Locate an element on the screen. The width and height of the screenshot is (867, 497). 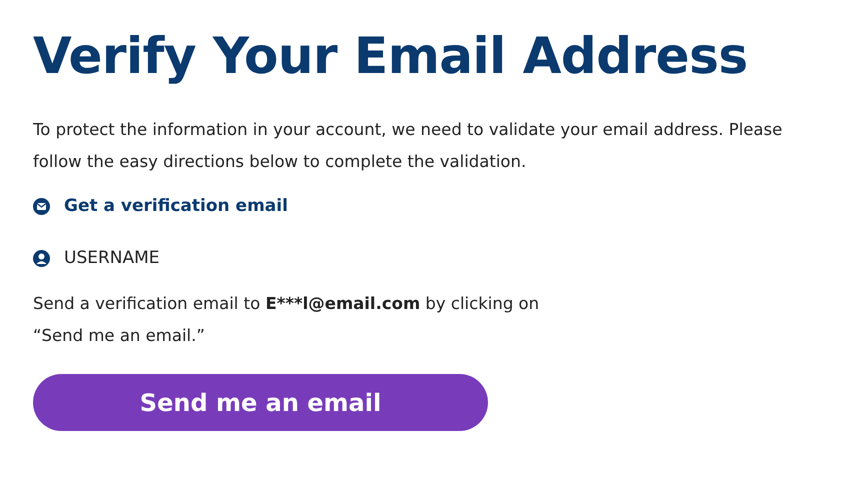
instruction-text: Send a verification email to E***l@email.com by clicking on “Send me an email.” is located at coordinates (286, 320).